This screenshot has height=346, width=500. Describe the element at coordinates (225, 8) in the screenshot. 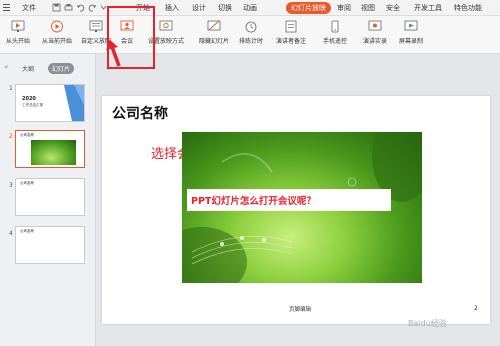

I see `tab-transitions: 切换` at that location.